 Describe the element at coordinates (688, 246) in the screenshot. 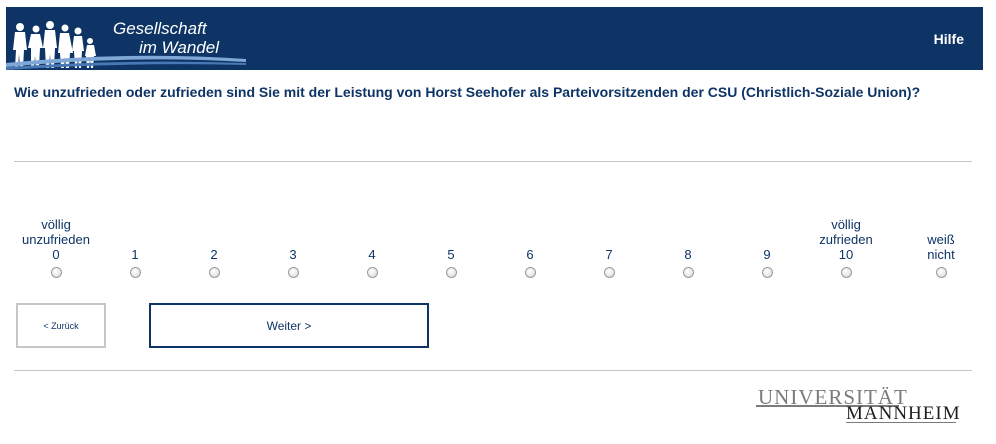

I see `scale-option-8: 8` at that location.